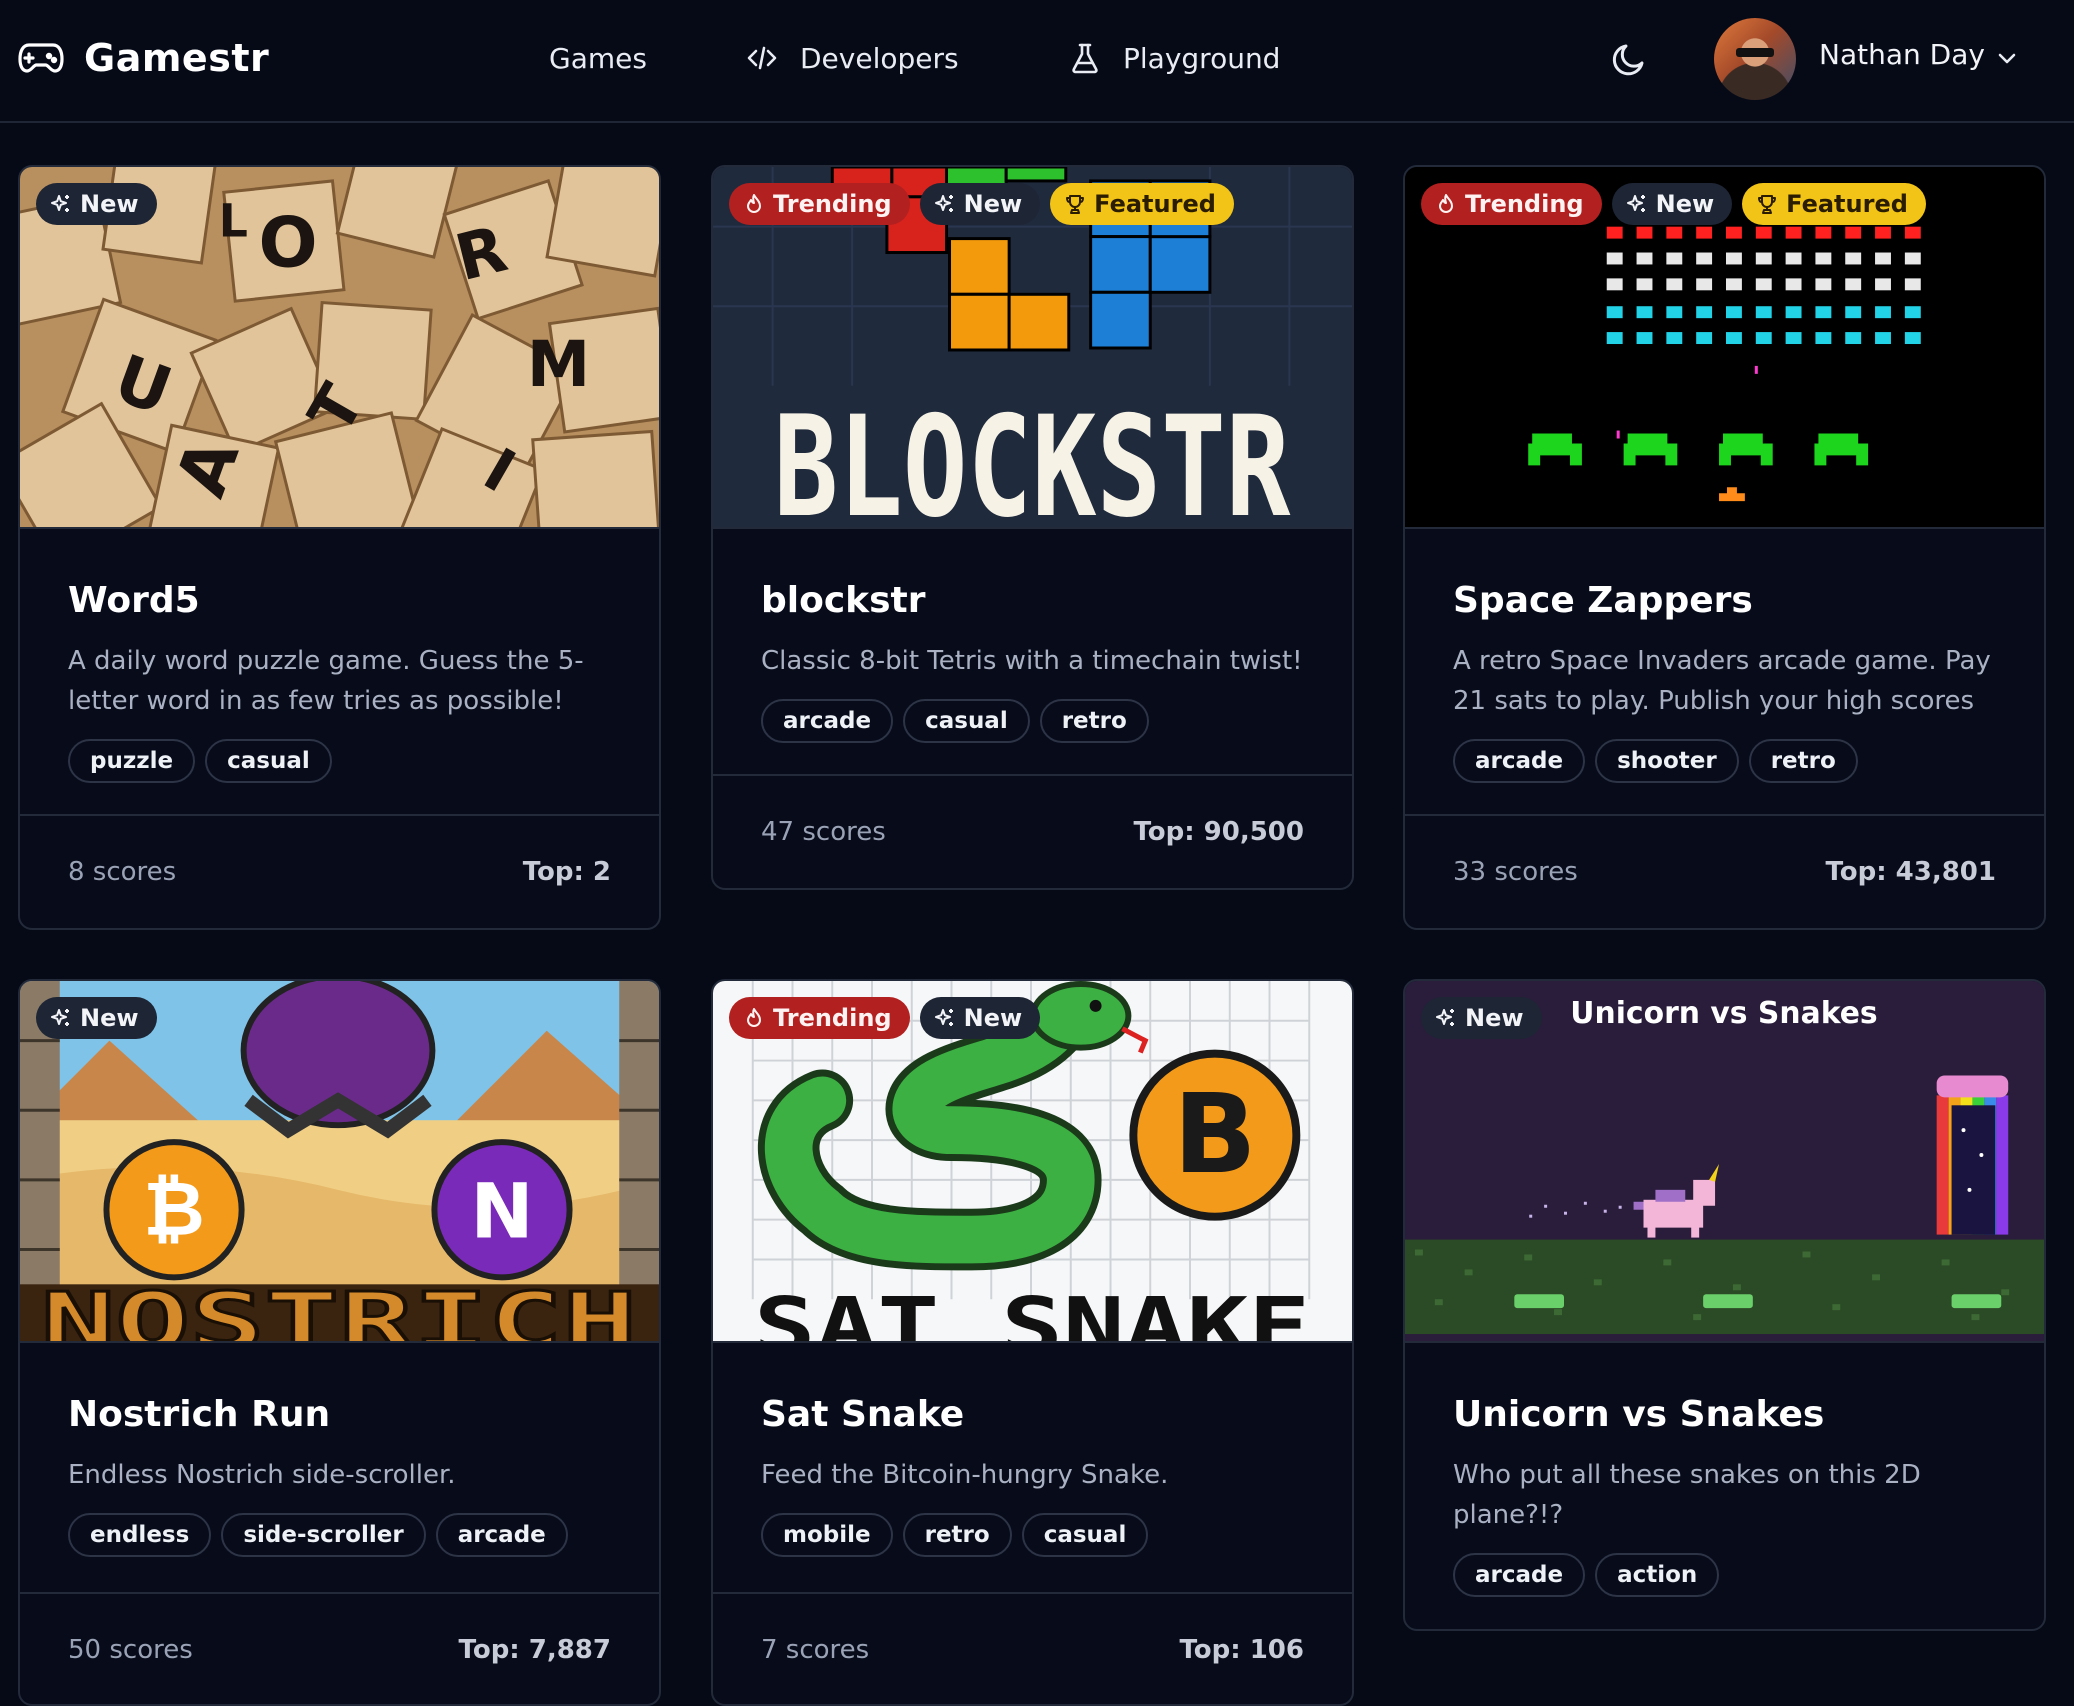  Describe the element at coordinates (1515, 872) in the screenshot. I see `score-count: 33 scores` at that location.